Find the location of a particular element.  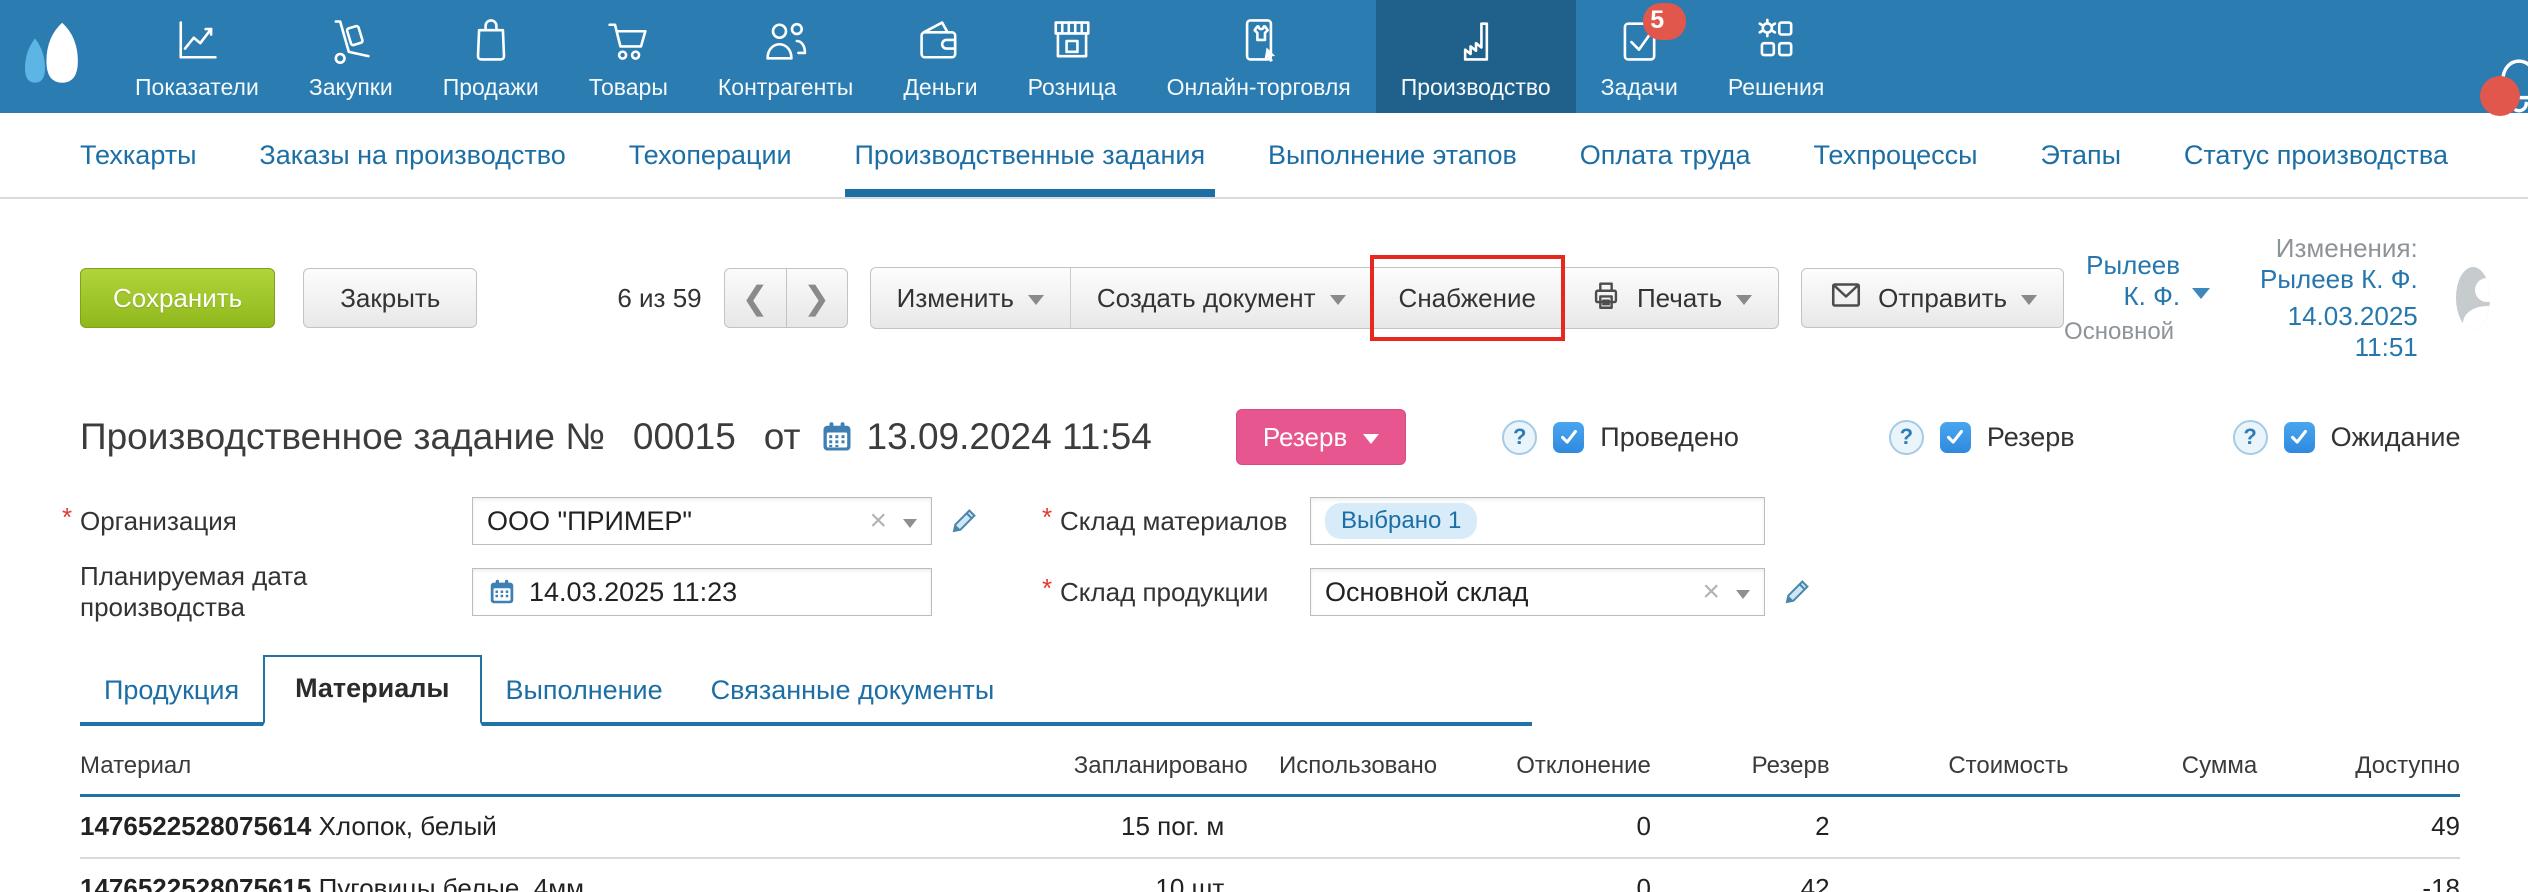

owner-name: Рылеев К. Ф. is located at coordinates (2133, 280).